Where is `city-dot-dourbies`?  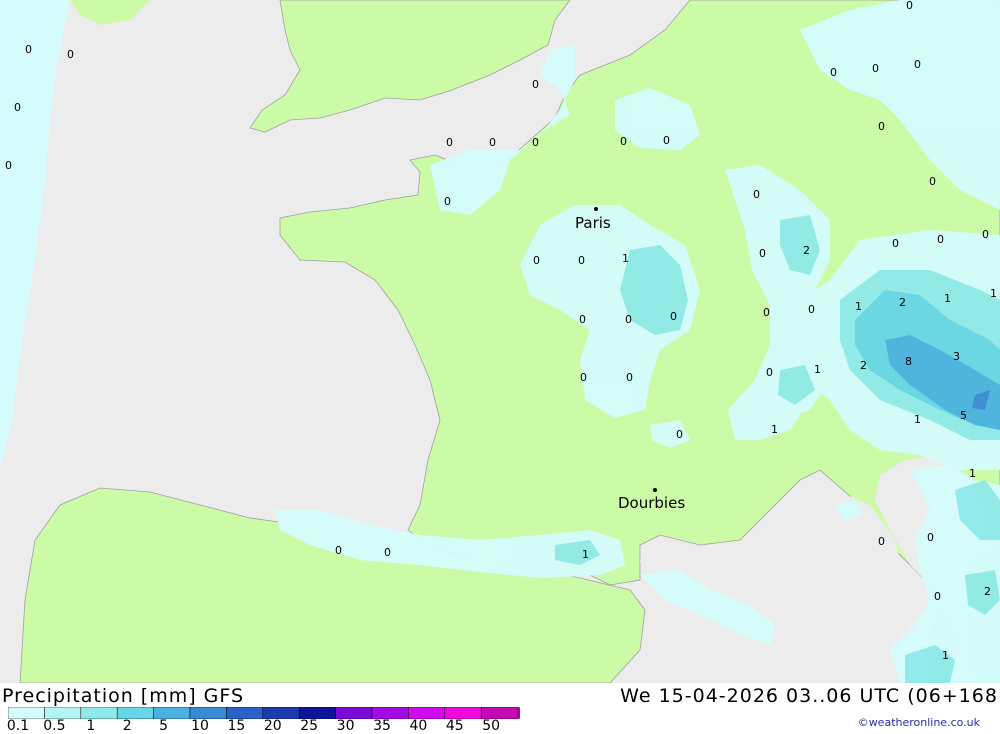
city-dot-dourbies is located at coordinates (655, 490).